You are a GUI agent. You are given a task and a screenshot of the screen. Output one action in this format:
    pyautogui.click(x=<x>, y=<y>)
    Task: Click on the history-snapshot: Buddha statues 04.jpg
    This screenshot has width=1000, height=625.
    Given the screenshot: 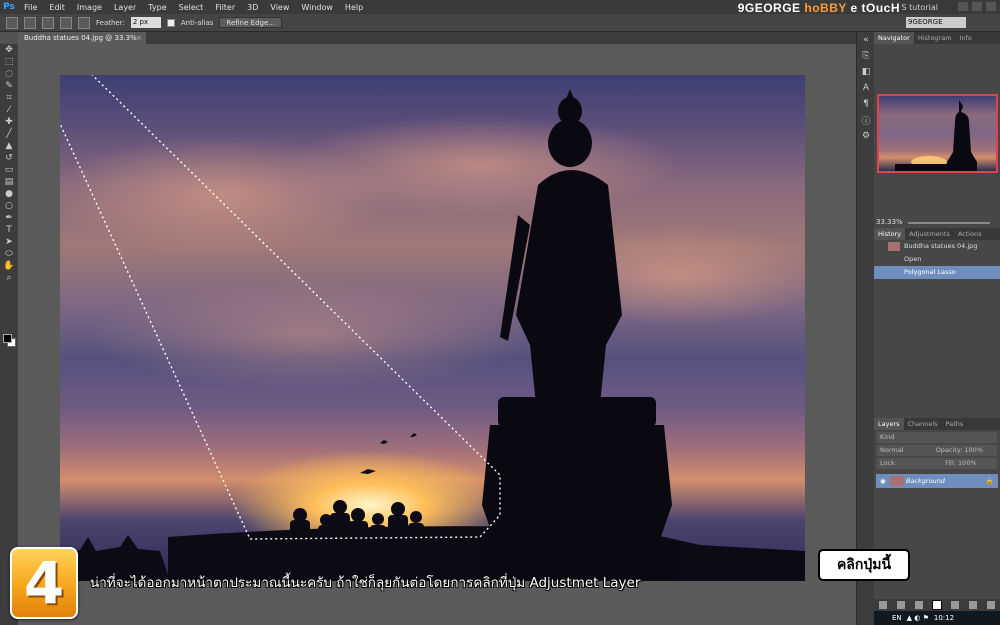 What is the action you would take?
    pyautogui.click(x=937, y=246)
    